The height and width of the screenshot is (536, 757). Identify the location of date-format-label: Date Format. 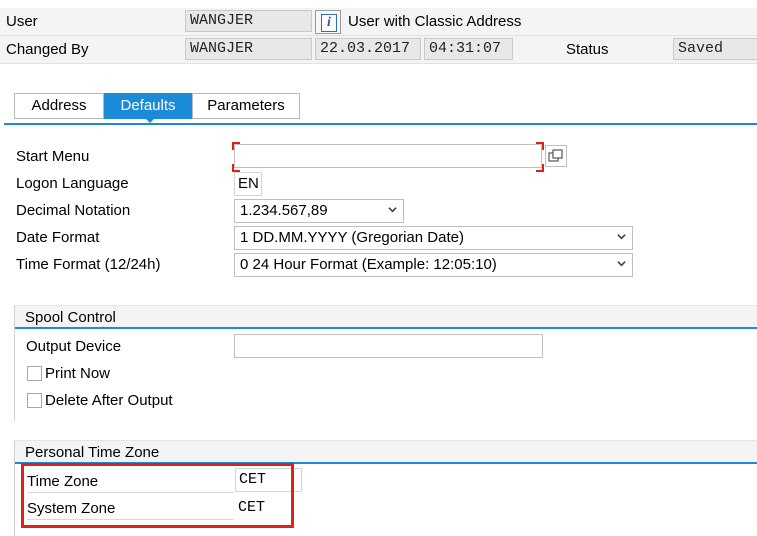
(58, 237).